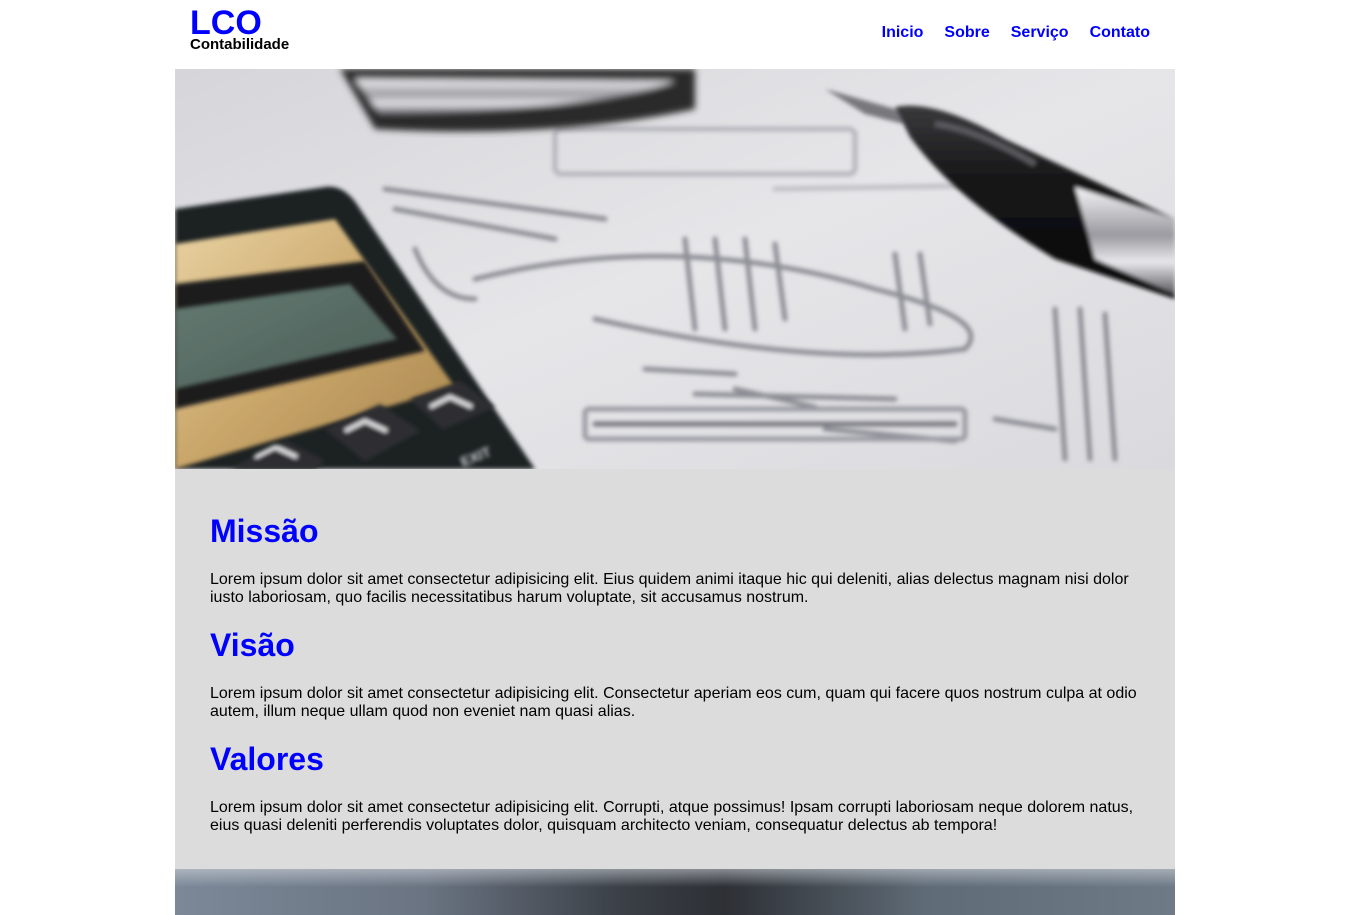  Describe the element at coordinates (903, 33) in the screenshot. I see `nav-link-inicio: Inicio` at that location.